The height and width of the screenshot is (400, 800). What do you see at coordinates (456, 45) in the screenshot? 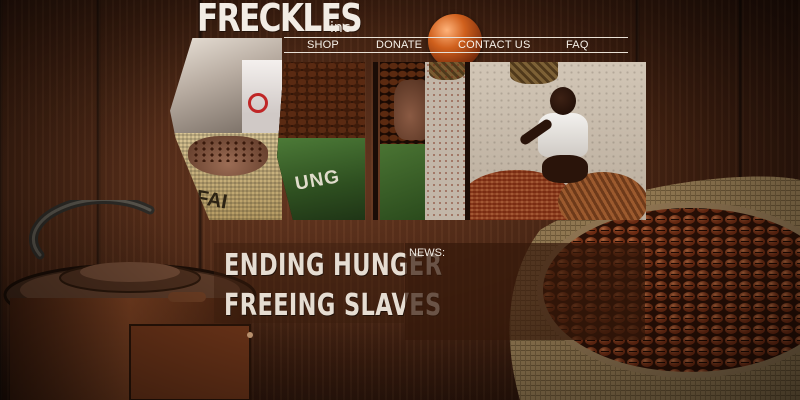
I see `main-nav: SHOP DONATE CONTACT US FAQ` at bounding box center [456, 45].